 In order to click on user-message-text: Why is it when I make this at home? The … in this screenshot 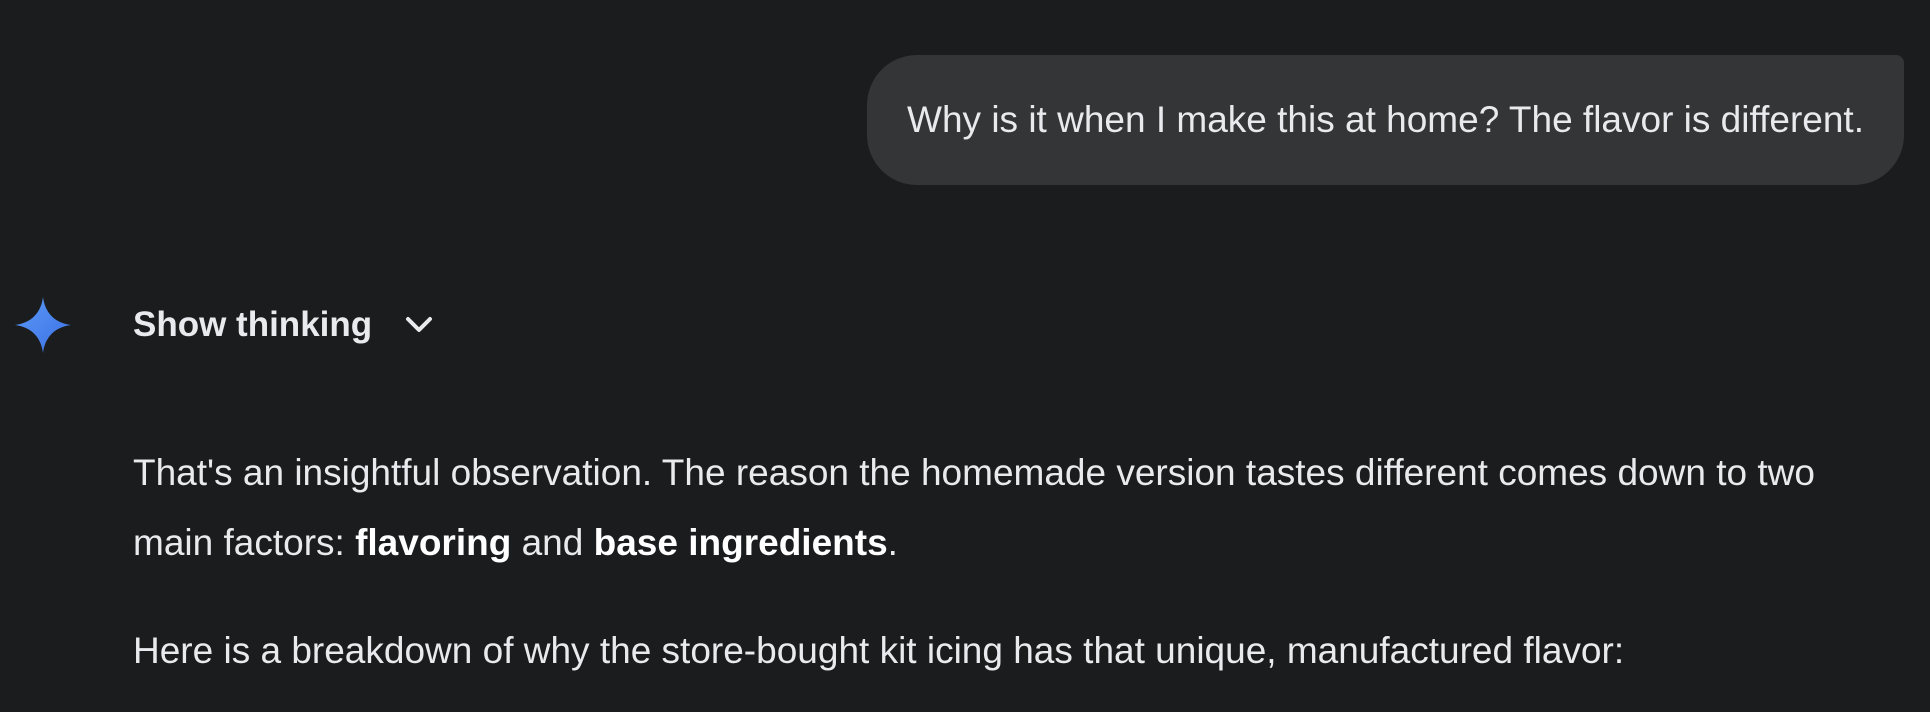, I will do `click(1385, 119)`.